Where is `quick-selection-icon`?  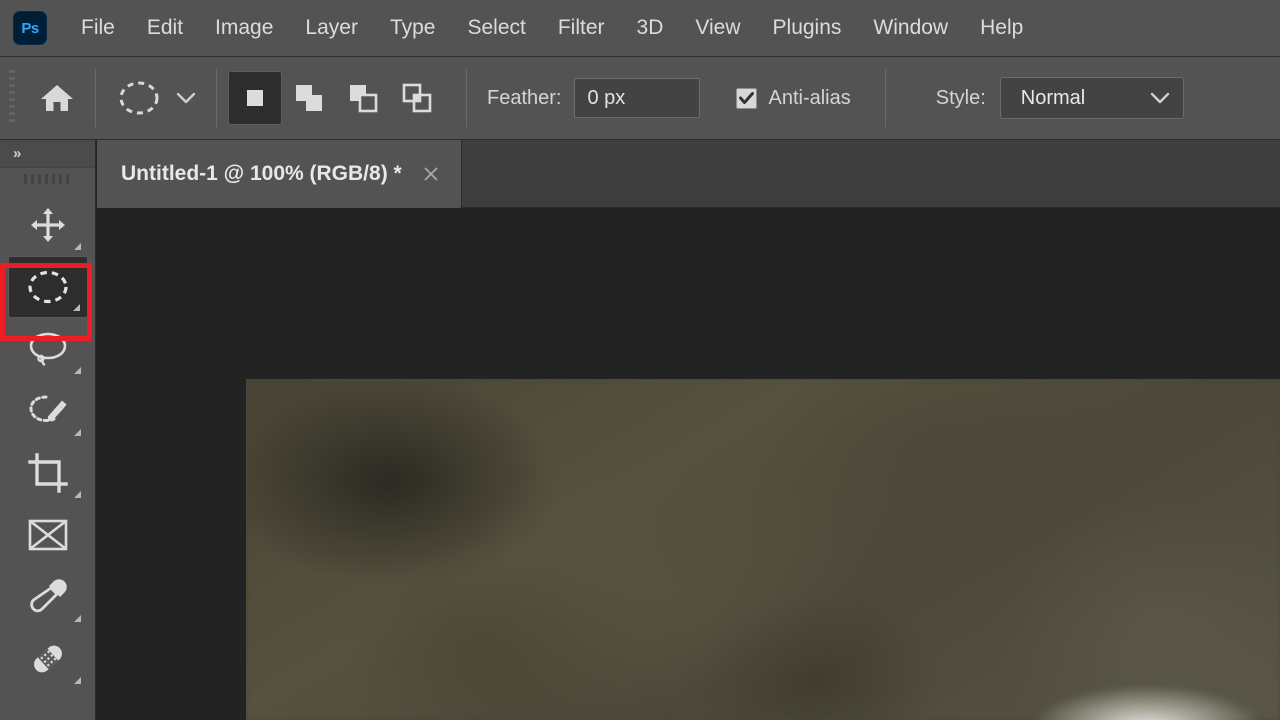 quick-selection-icon is located at coordinates (48, 411).